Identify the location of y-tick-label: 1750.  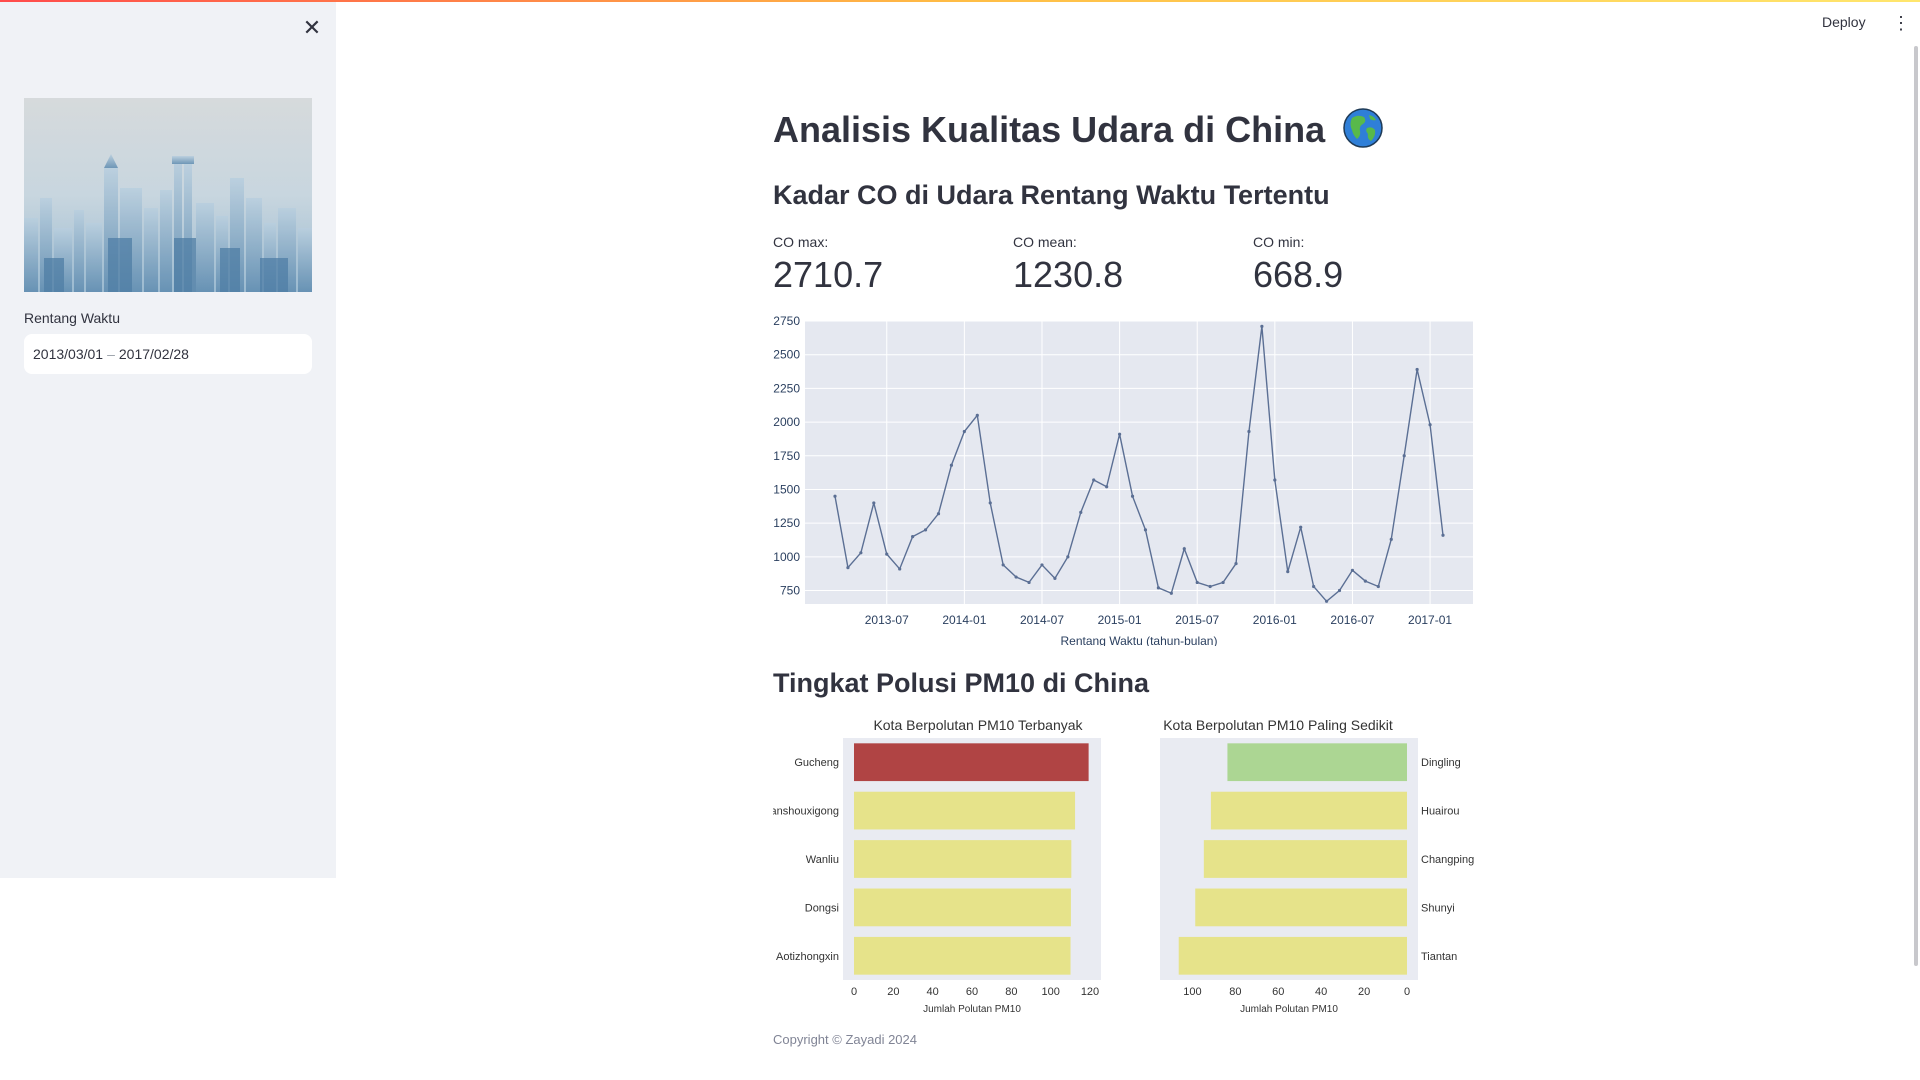
(786, 456).